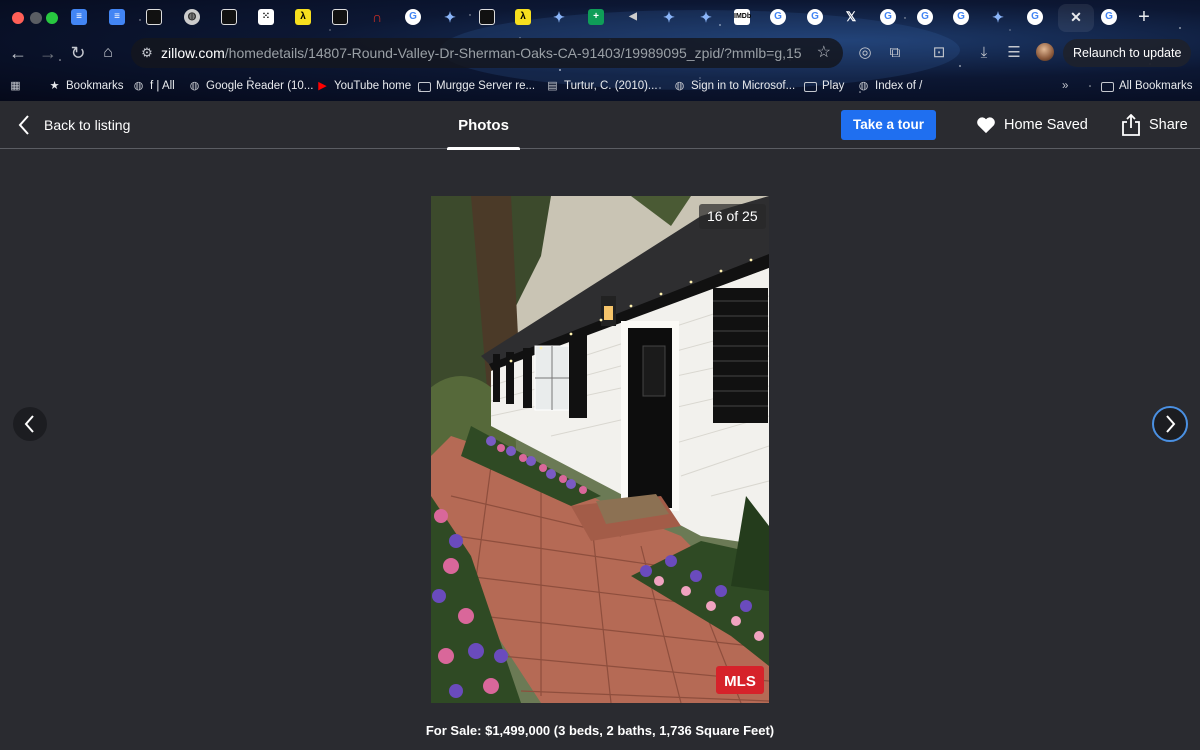 The height and width of the screenshot is (750, 1200). I want to click on sheets-icon: +, so click(596, 17).